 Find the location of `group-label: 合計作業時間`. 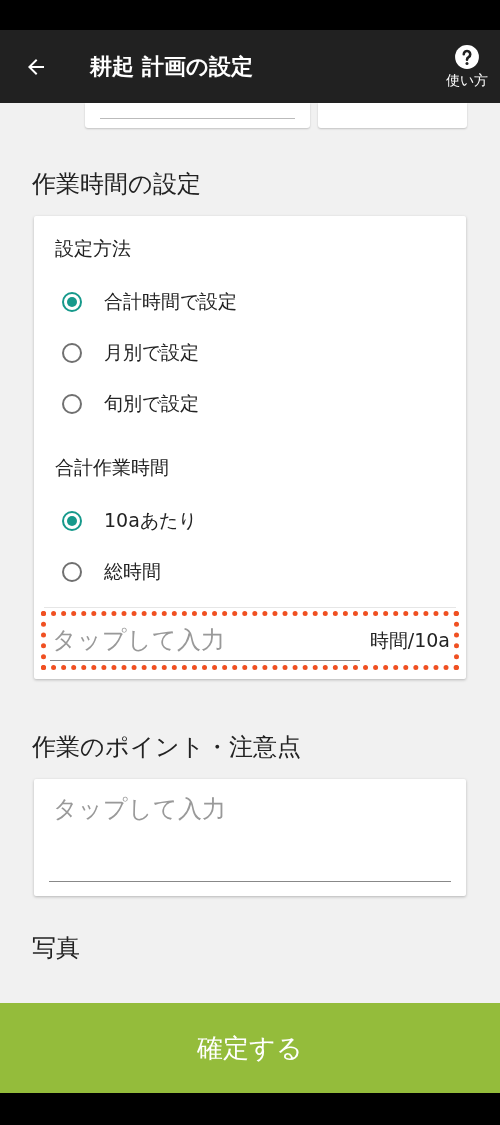

group-label: 合計作業時間 is located at coordinates (112, 467).